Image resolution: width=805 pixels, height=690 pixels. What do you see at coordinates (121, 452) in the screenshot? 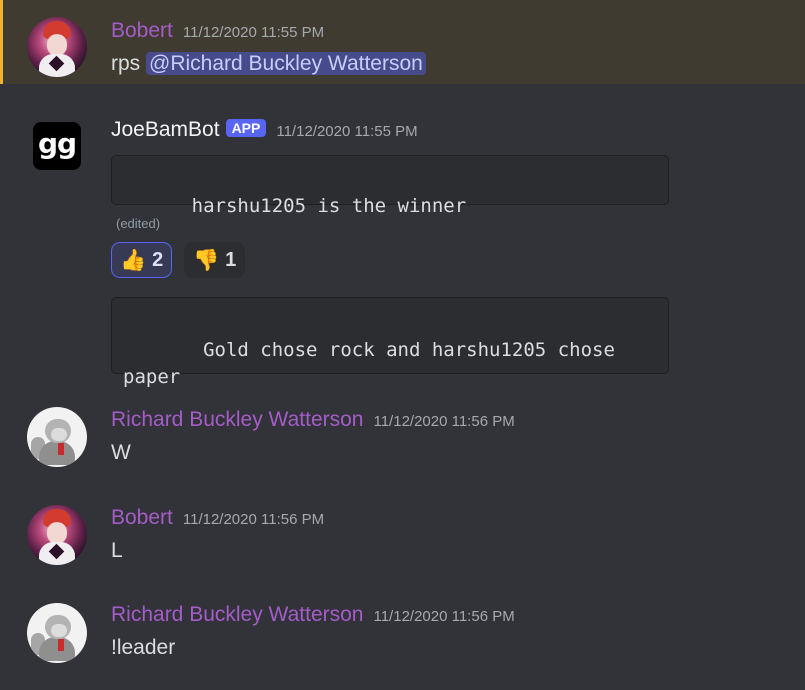
I see `message-text: W` at bounding box center [121, 452].